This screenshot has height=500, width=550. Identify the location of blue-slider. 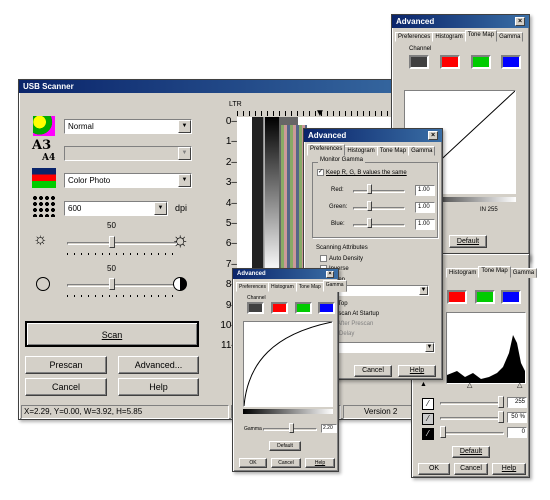
(369, 223).